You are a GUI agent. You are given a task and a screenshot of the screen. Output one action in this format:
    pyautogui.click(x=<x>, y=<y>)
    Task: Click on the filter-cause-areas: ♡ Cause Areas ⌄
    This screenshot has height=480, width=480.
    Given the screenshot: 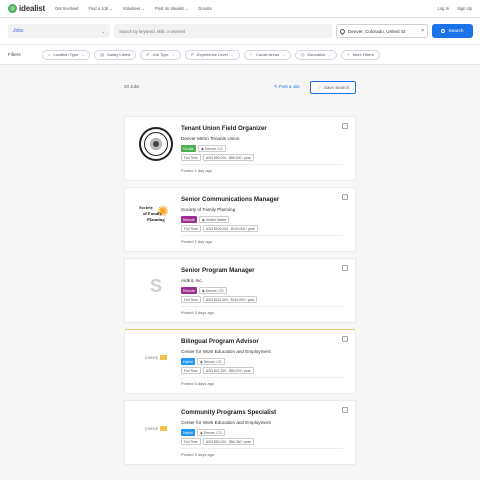 What is the action you would take?
    pyautogui.click(x=267, y=54)
    